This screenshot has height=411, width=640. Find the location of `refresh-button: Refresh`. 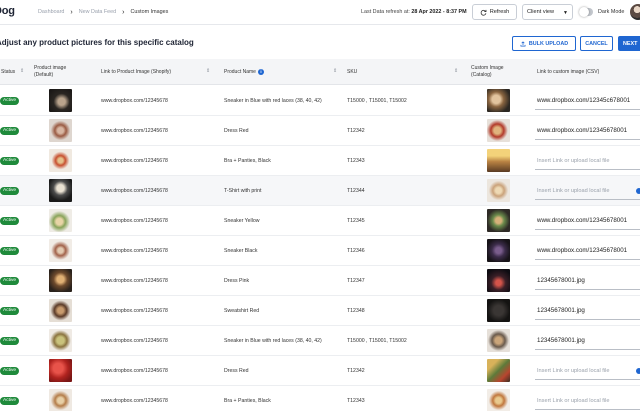

refresh-button: Refresh is located at coordinates (494, 12).